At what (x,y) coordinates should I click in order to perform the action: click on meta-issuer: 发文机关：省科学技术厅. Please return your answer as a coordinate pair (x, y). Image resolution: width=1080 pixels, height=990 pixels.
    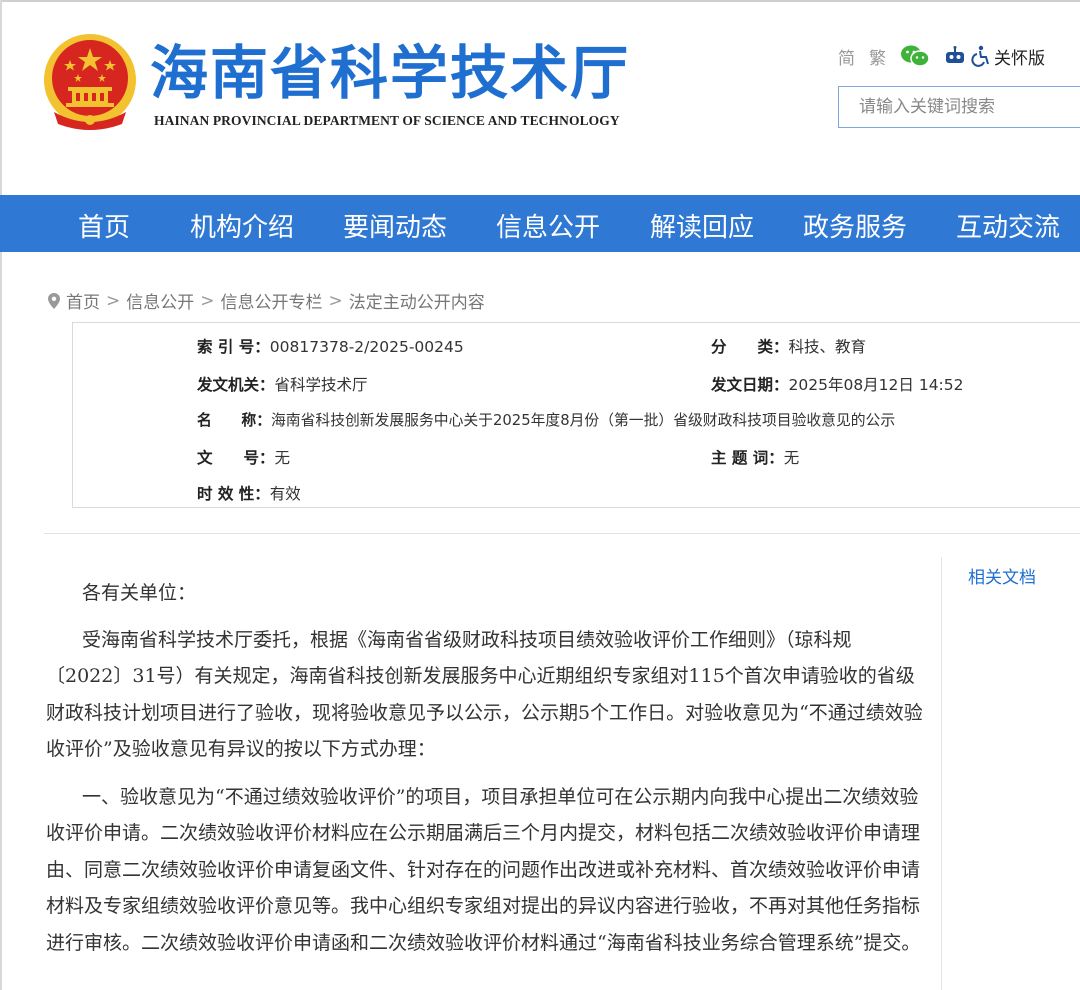
    Looking at the image, I should click on (282, 385).